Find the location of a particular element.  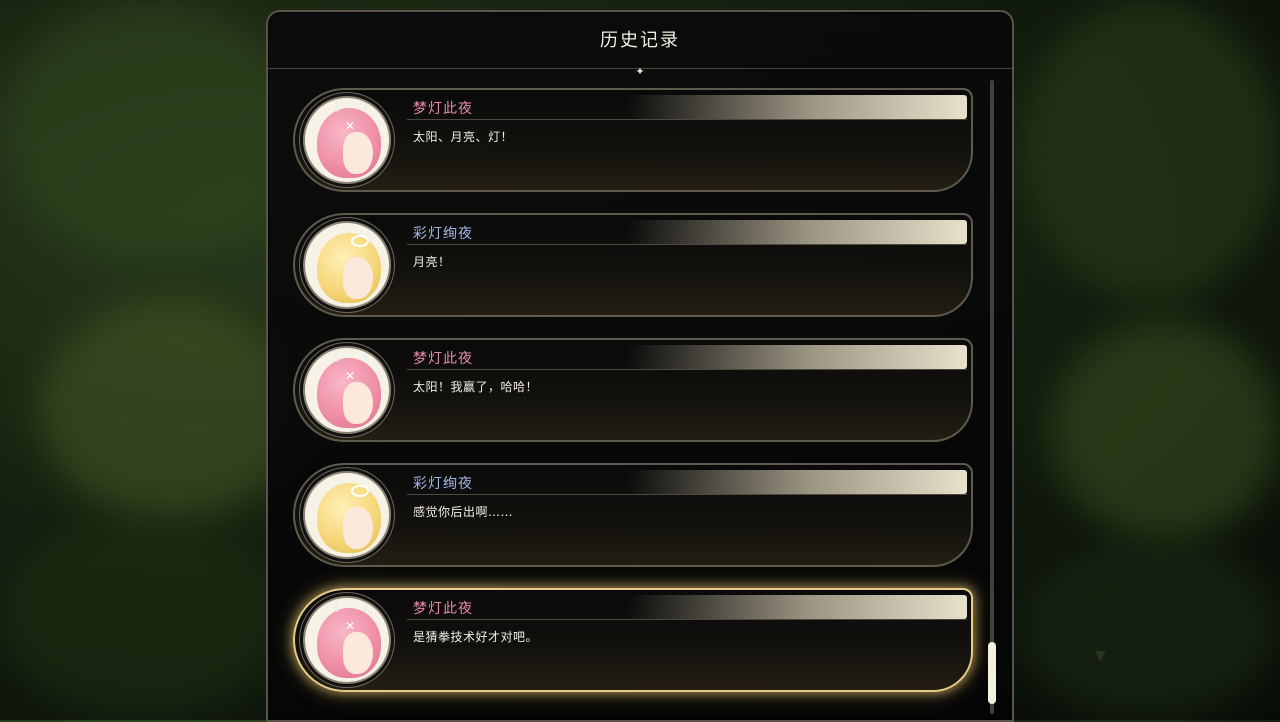

scrollbar-thumb is located at coordinates (992, 673).